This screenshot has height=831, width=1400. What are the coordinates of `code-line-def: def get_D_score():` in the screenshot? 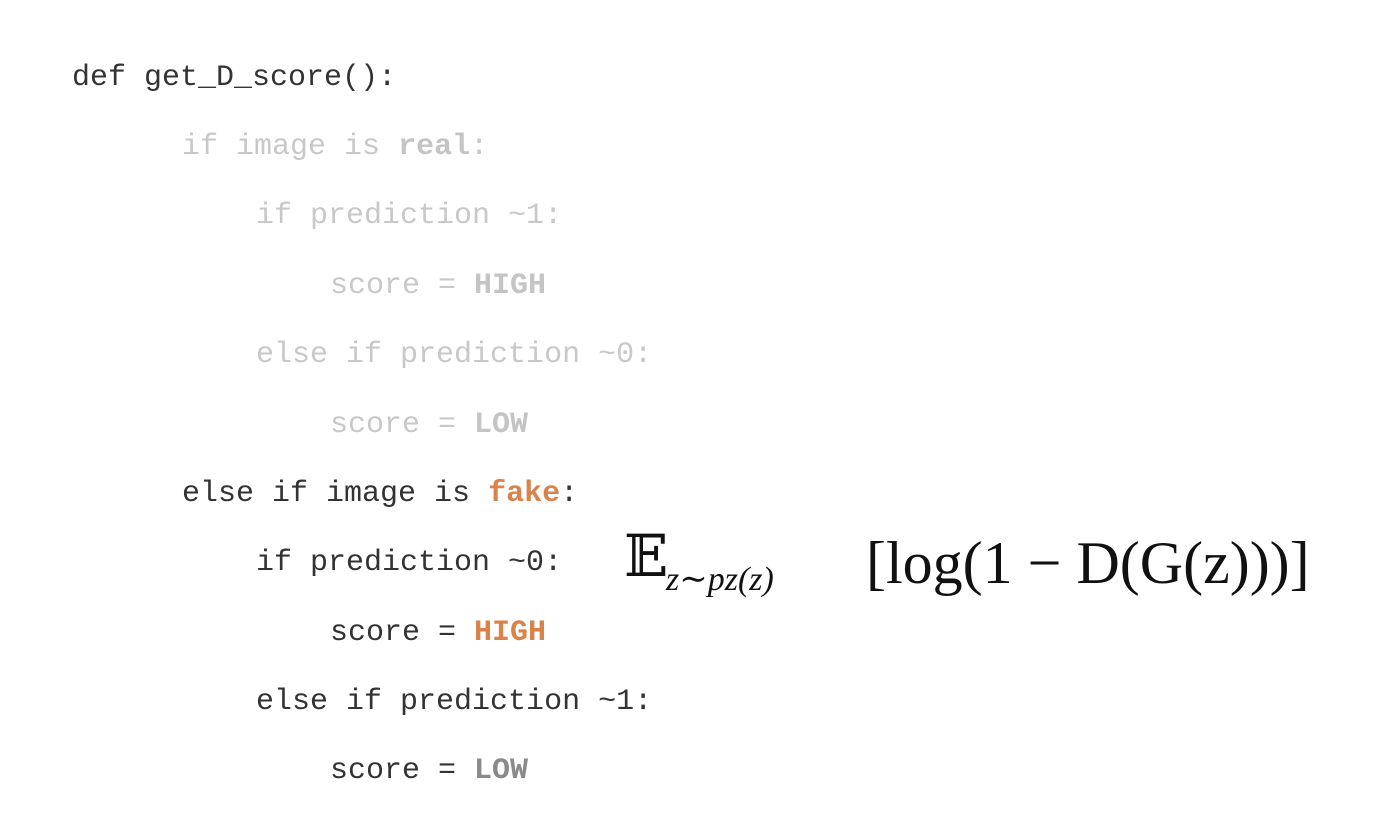 It's located at (198, 56).